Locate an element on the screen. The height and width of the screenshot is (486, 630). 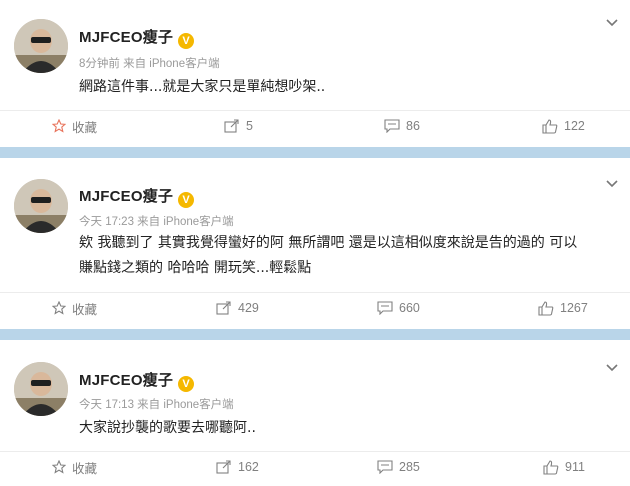
post-meta: 今天 17:13 来自 iPhone客户端 is located at coordinates (156, 405).